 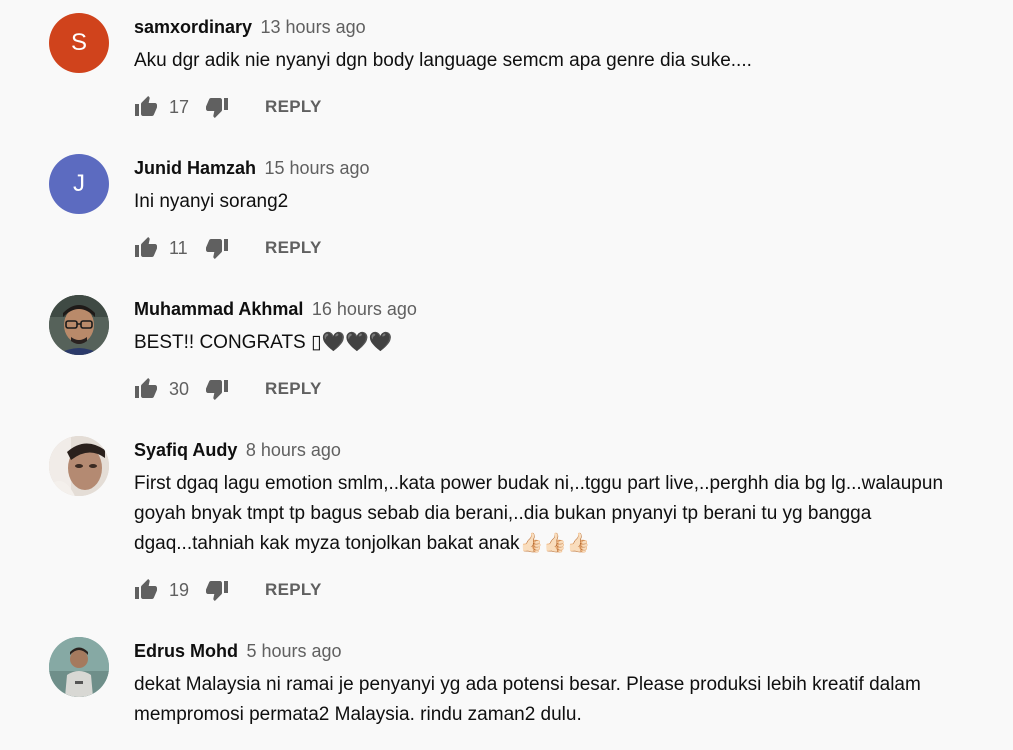 I want to click on comment-action-bar: 11 REPLY, so click(x=228, y=248).